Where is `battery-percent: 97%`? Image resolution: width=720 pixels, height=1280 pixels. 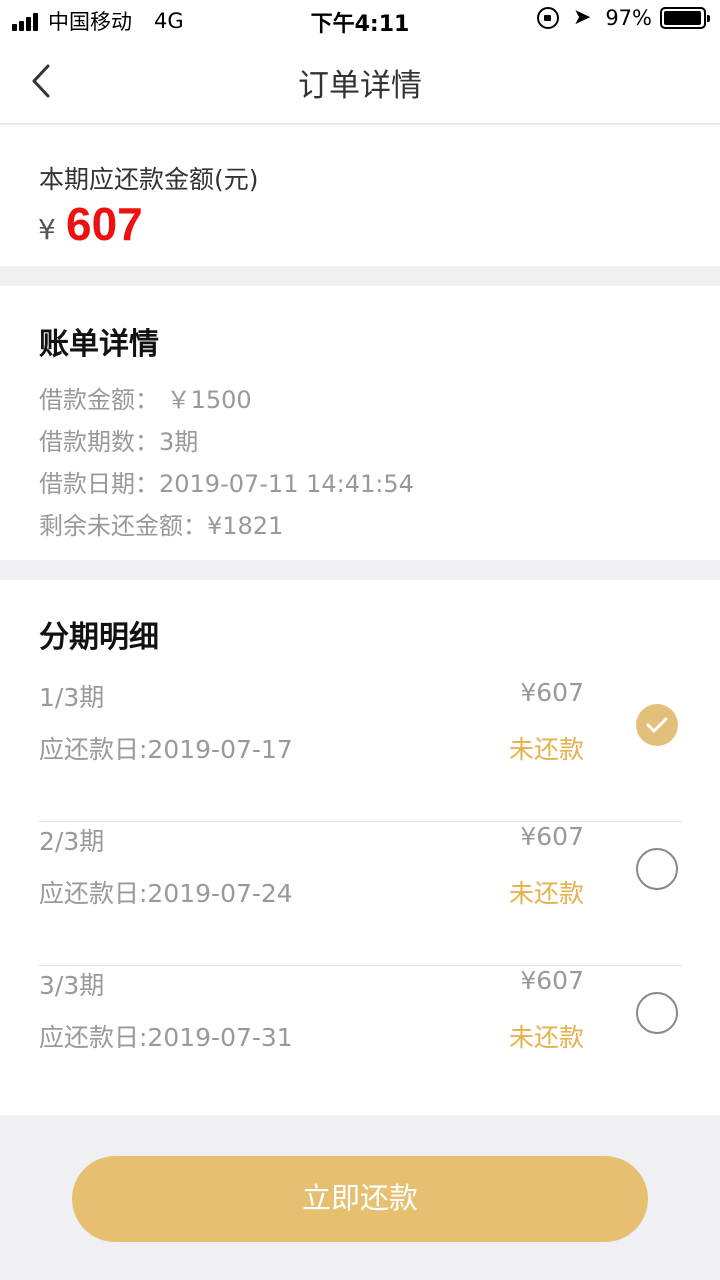 battery-percent: 97% is located at coordinates (628, 18).